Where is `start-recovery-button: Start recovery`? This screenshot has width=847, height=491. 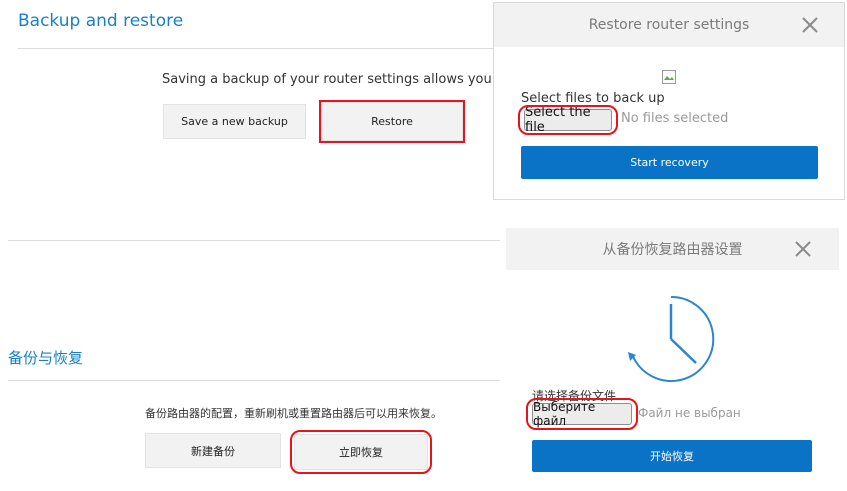 start-recovery-button: Start recovery is located at coordinates (669, 162).